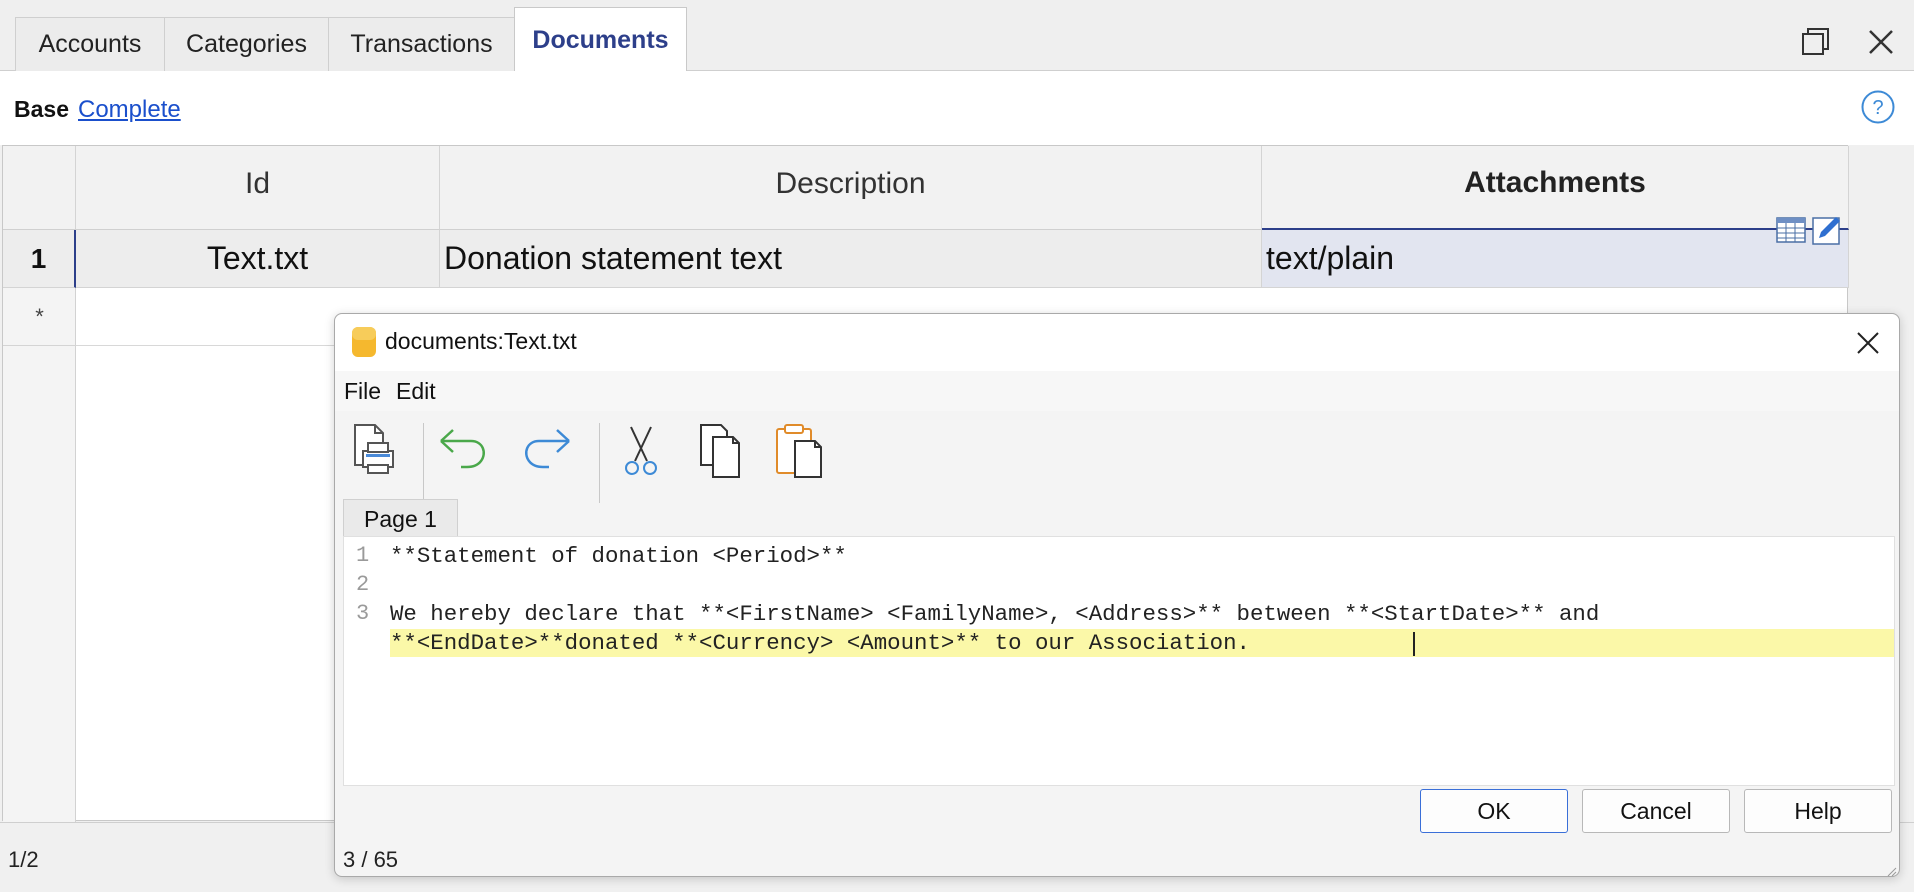 Image resolution: width=1914 pixels, height=892 pixels. I want to click on tab-documents: Documents, so click(600, 39).